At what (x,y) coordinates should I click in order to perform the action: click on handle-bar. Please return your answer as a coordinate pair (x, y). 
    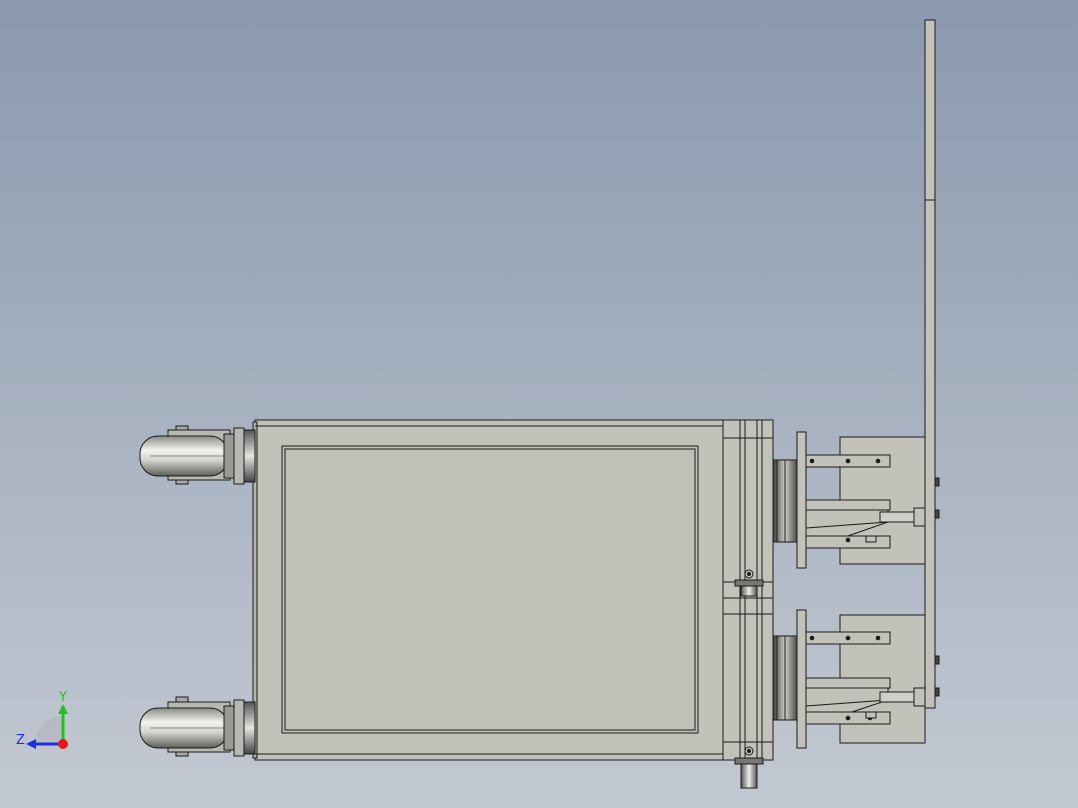
    Looking at the image, I should click on (930, 364).